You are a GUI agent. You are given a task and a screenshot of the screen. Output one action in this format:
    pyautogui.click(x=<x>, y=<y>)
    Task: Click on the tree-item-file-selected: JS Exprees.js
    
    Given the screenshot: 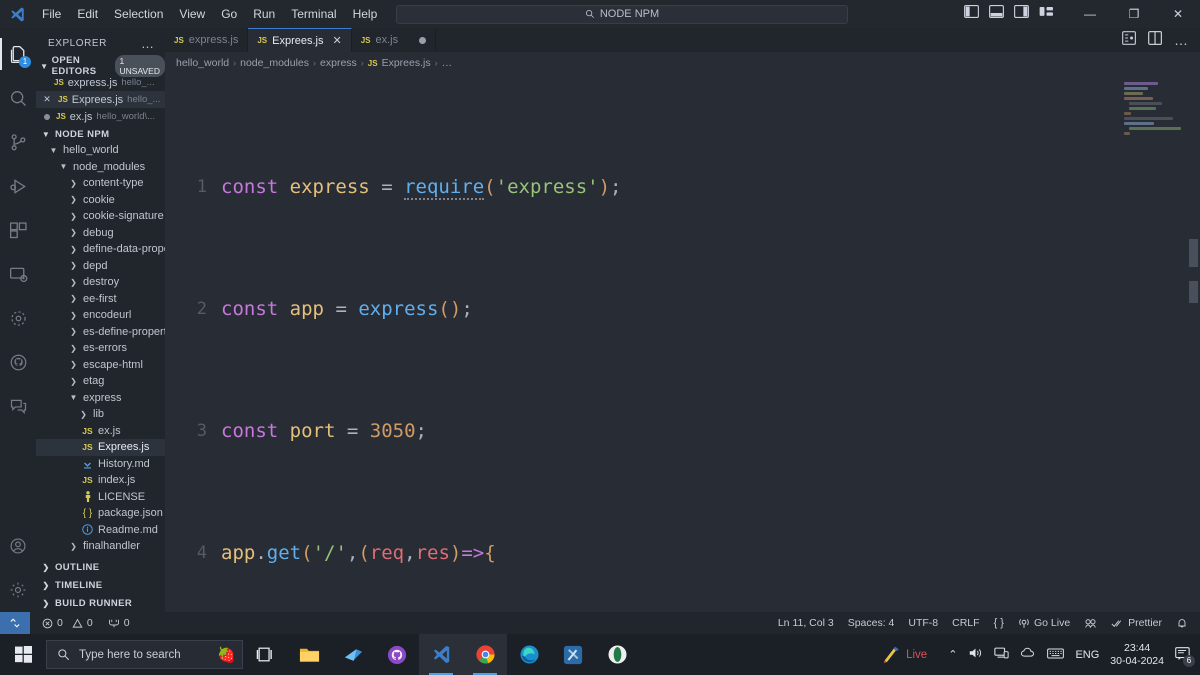 What is the action you would take?
    pyautogui.click(x=100, y=447)
    